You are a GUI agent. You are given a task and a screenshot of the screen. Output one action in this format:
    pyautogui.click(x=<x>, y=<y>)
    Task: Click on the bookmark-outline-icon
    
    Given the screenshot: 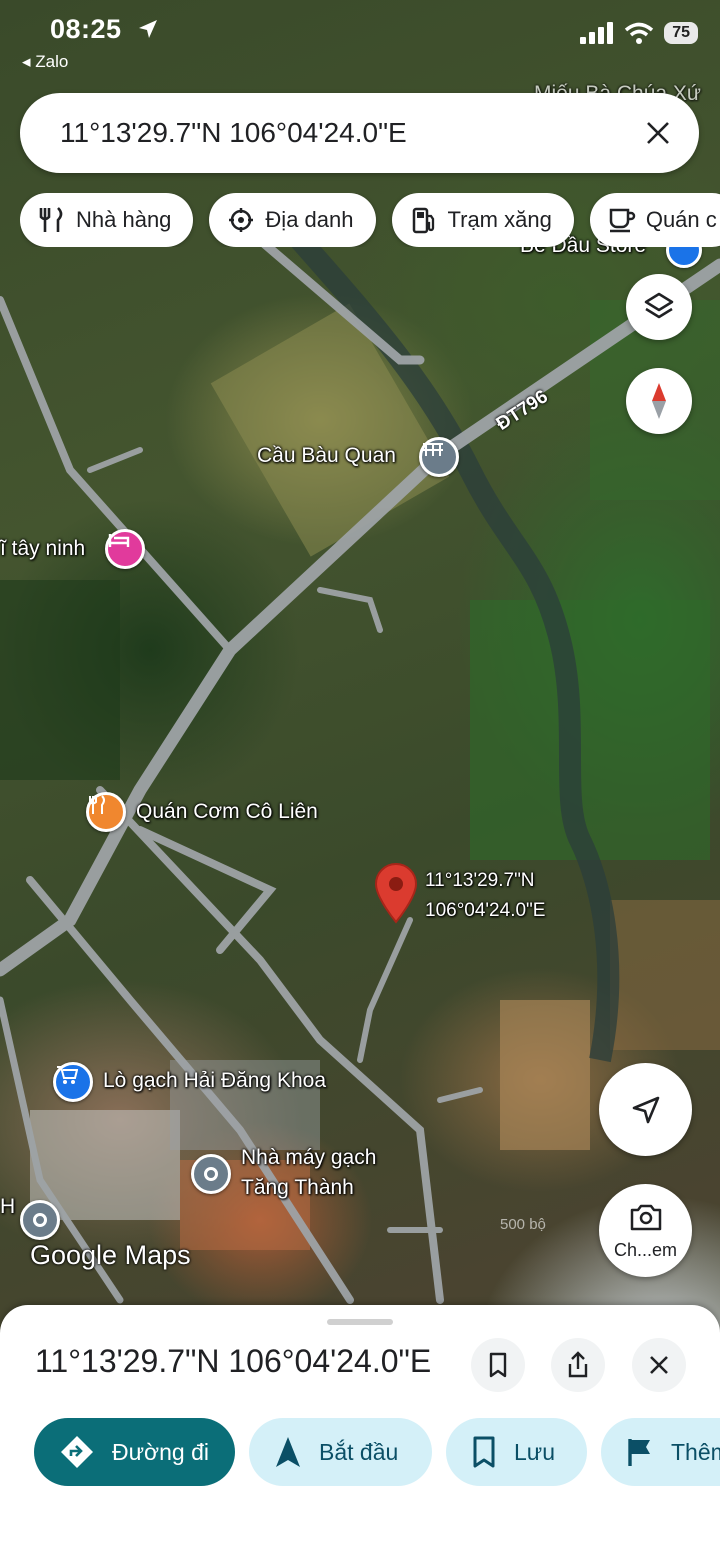 What is the action you would take?
    pyautogui.click(x=498, y=1365)
    